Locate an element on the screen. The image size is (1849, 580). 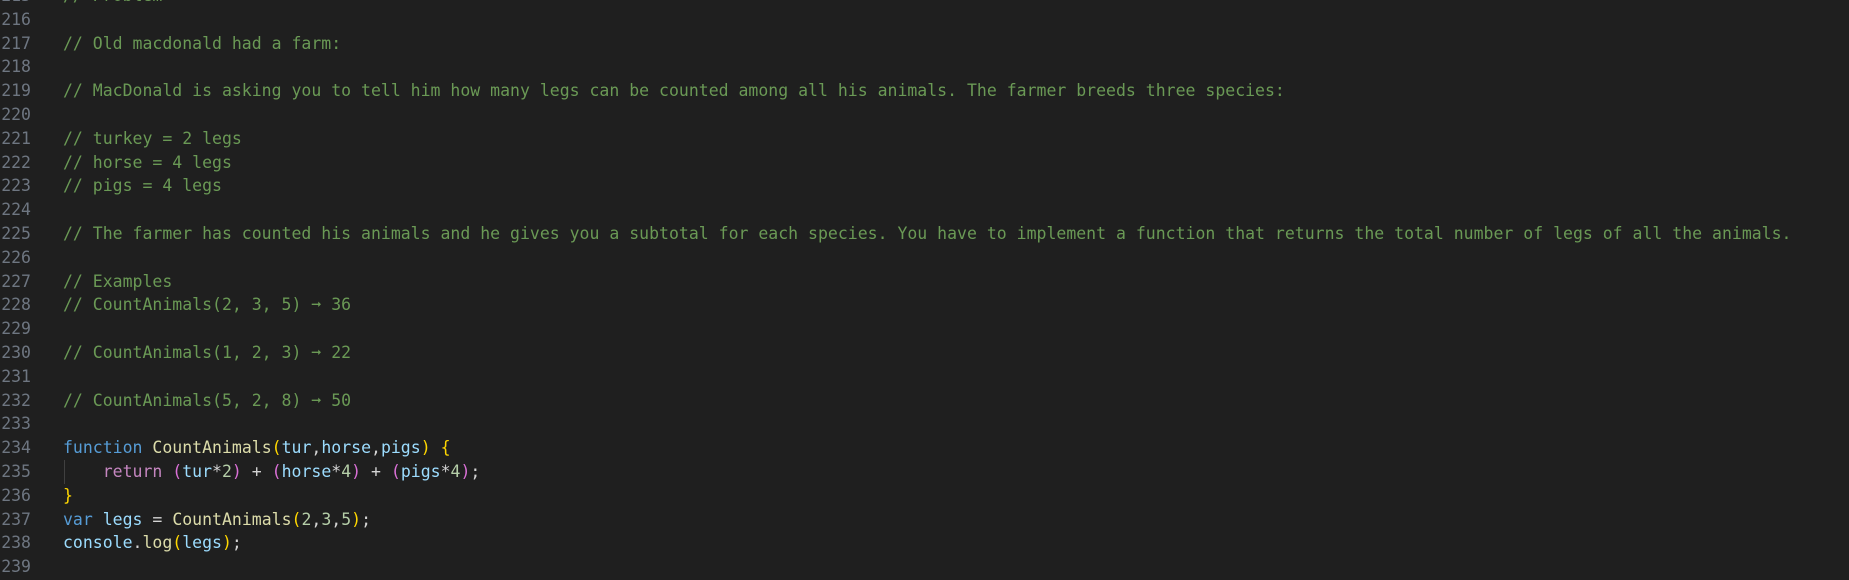
line-code: // horse = 4 legs is located at coordinates (147, 163).